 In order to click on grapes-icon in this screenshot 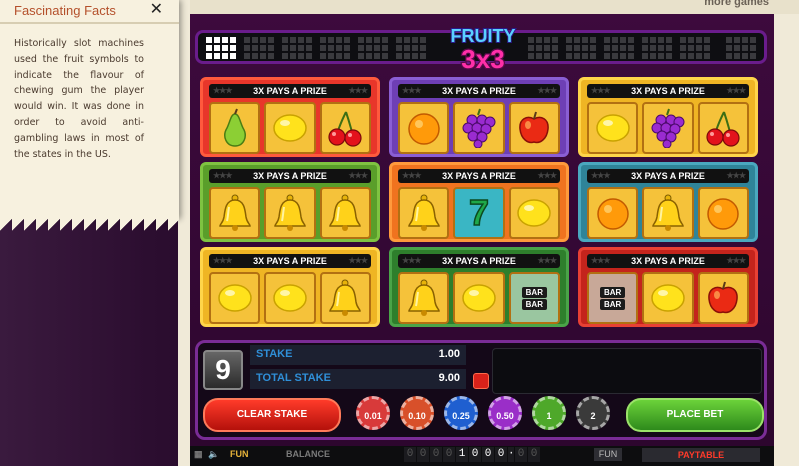, I will do `click(478, 128)`.